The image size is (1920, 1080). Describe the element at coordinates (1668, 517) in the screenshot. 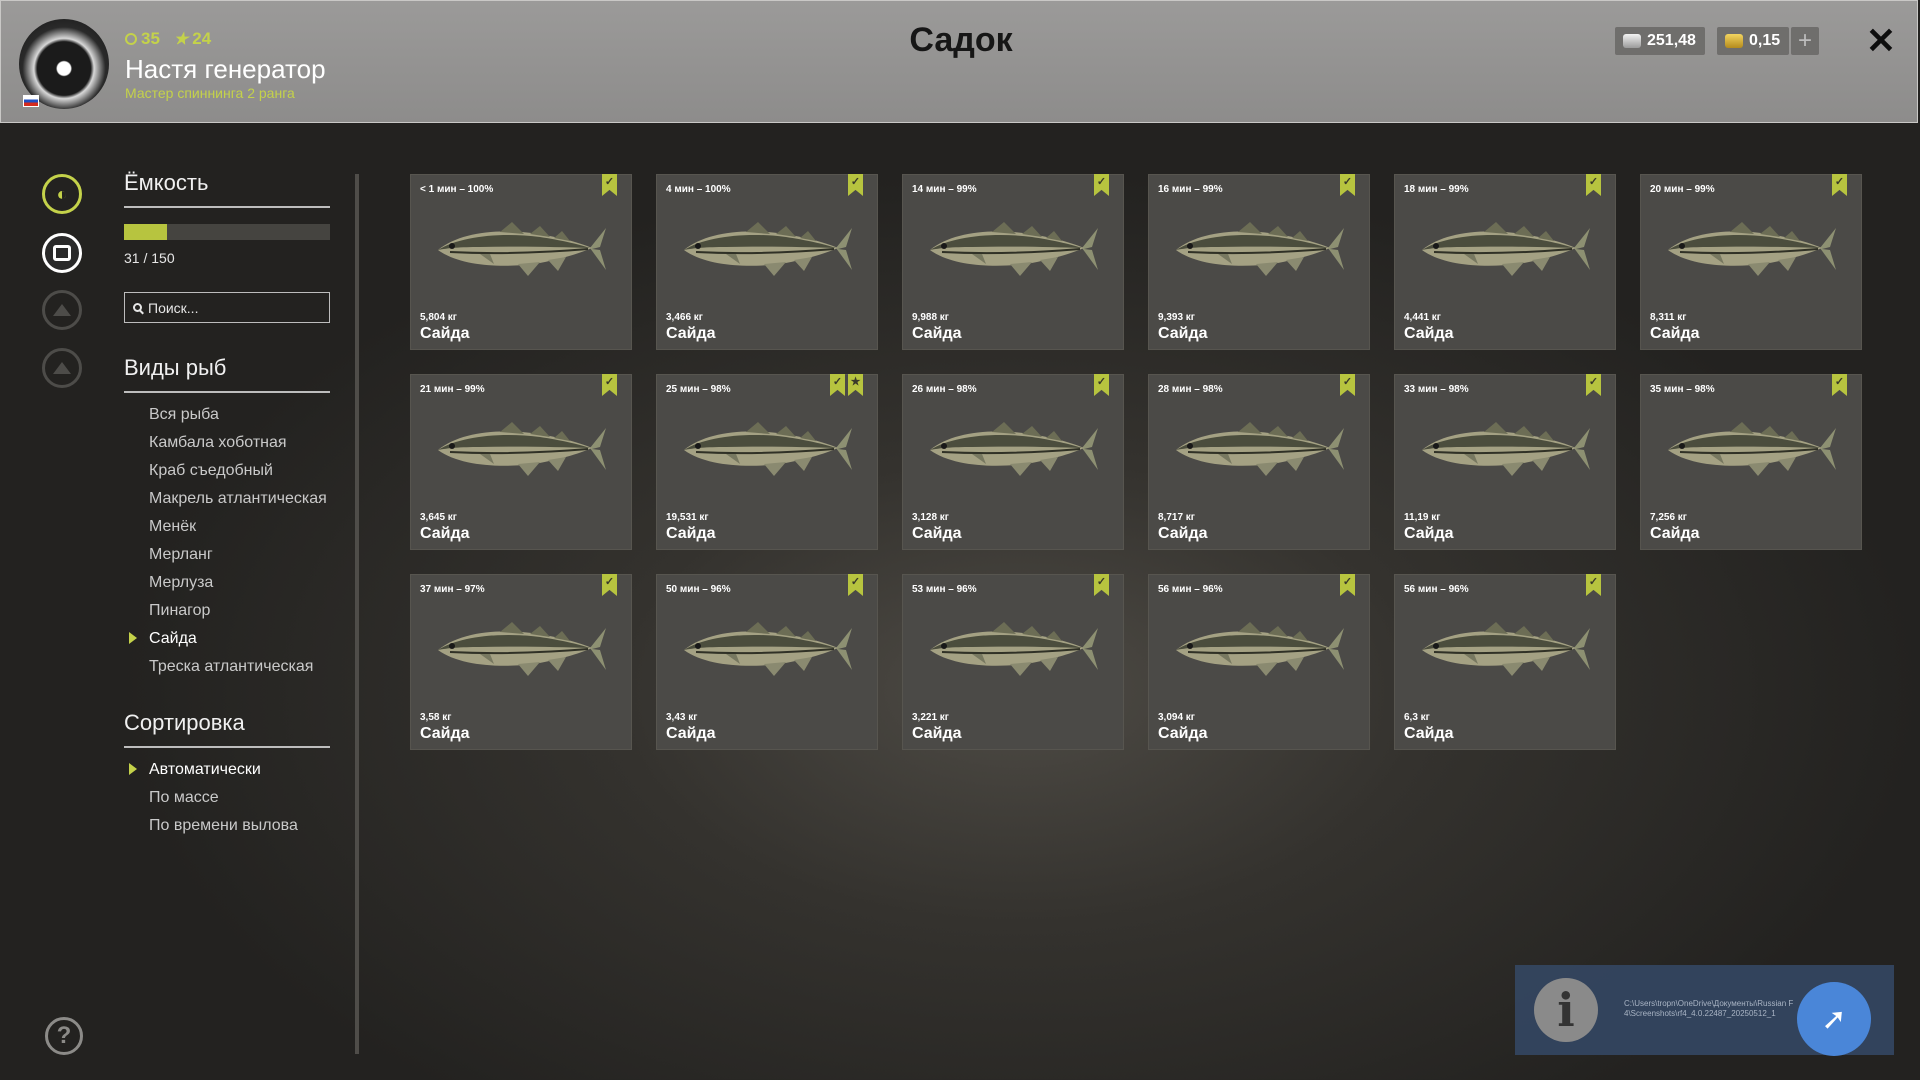

I see `fish-weight: 7,256 кг` at that location.